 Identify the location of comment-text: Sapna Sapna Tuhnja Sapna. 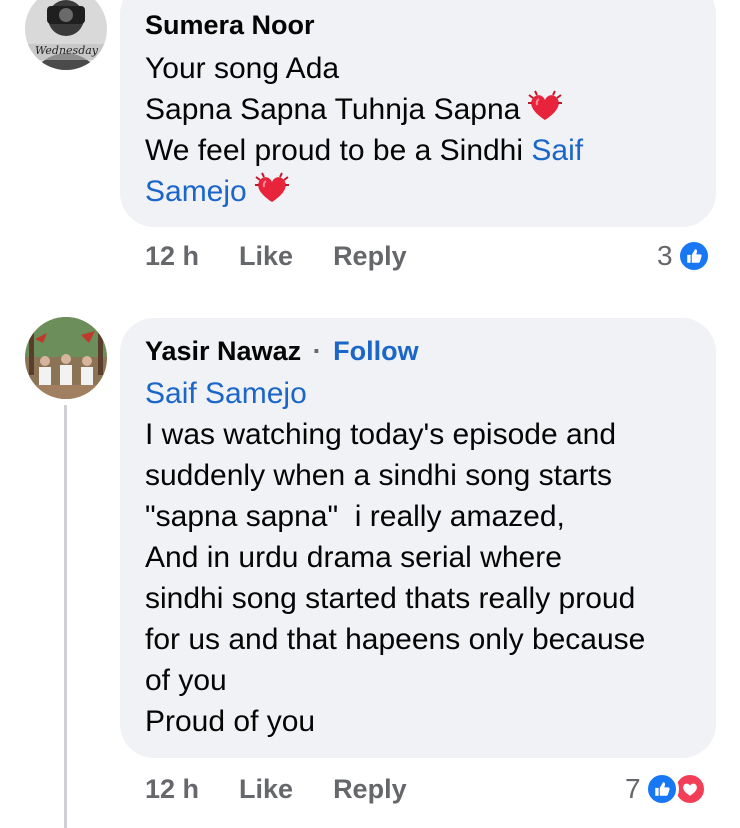
(333, 109).